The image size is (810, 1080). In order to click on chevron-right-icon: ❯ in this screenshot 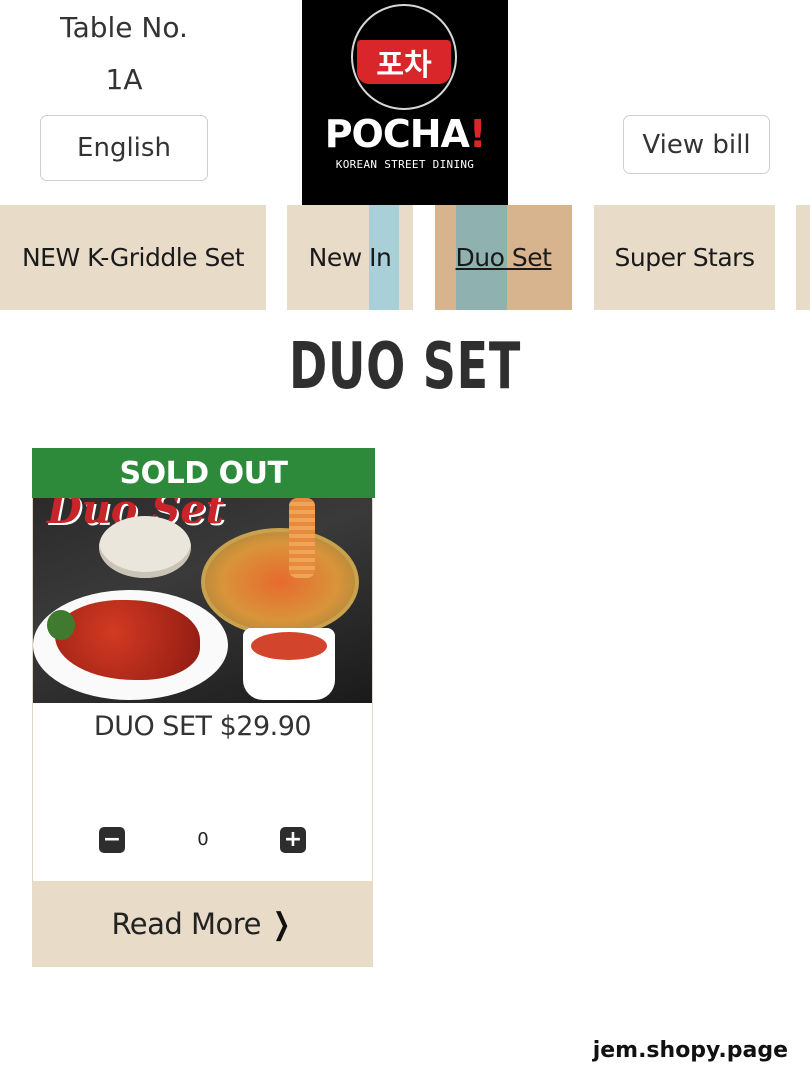, I will do `click(281, 924)`.